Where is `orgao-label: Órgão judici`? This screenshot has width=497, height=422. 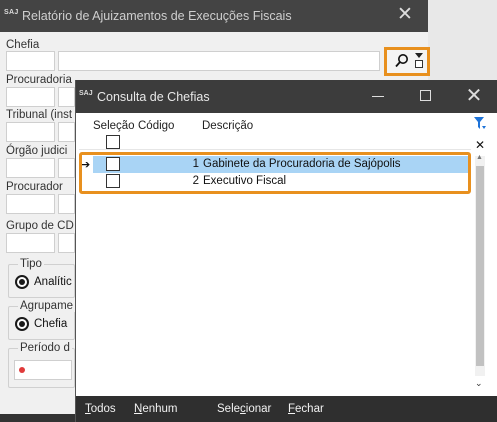
orgao-label: Órgão judici is located at coordinates (37, 151).